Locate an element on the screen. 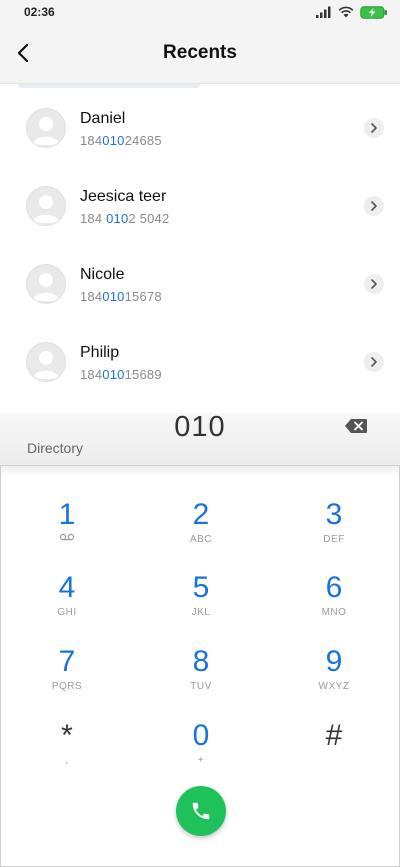  backspace-icon is located at coordinates (356, 426).